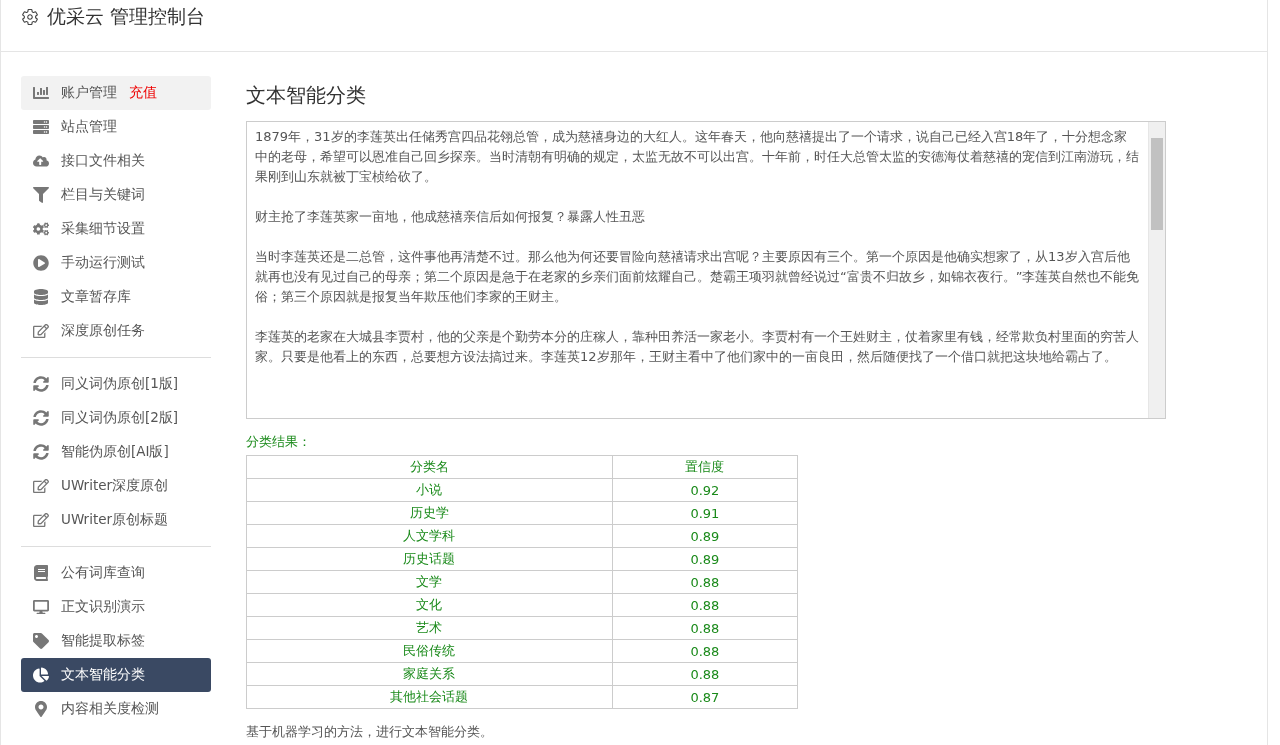  What do you see at coordinates (41, 641) in the screenshot?
I see `tag-icon` at bounding box center [41, 641].